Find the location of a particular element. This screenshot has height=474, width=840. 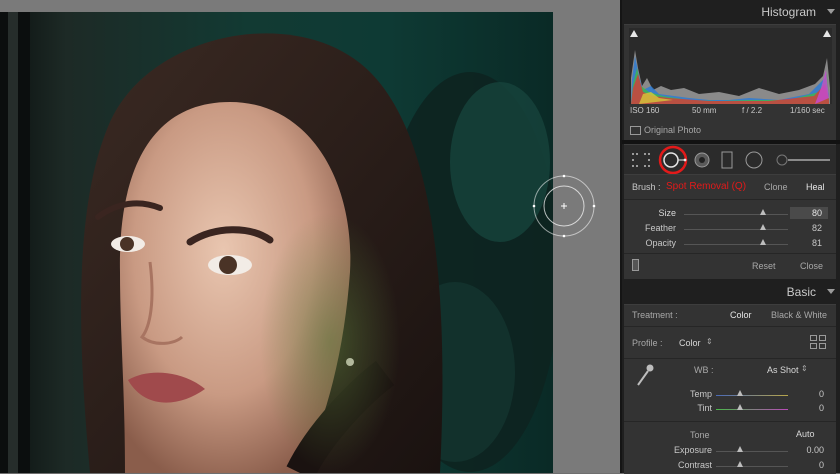

histogram-iso: ISO 160 is located at coordinates (645, 110).